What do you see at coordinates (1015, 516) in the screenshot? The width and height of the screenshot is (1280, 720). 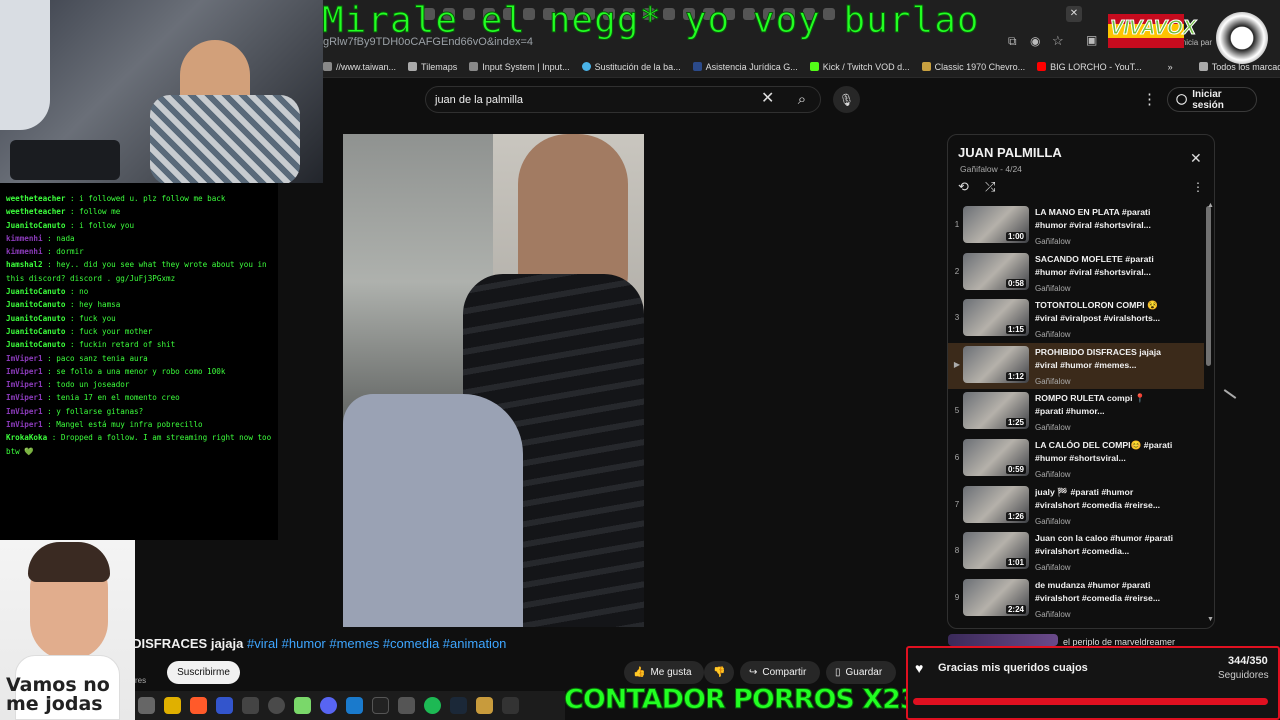 I see `duration-badge: 1:26` at bounding box center [1015, 516].